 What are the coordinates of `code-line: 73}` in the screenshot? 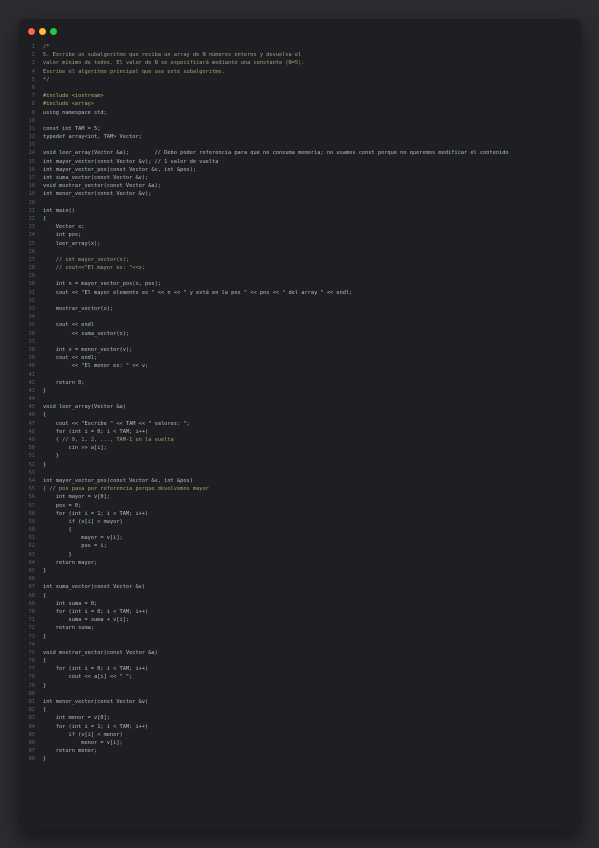 It's located at (300, 637).